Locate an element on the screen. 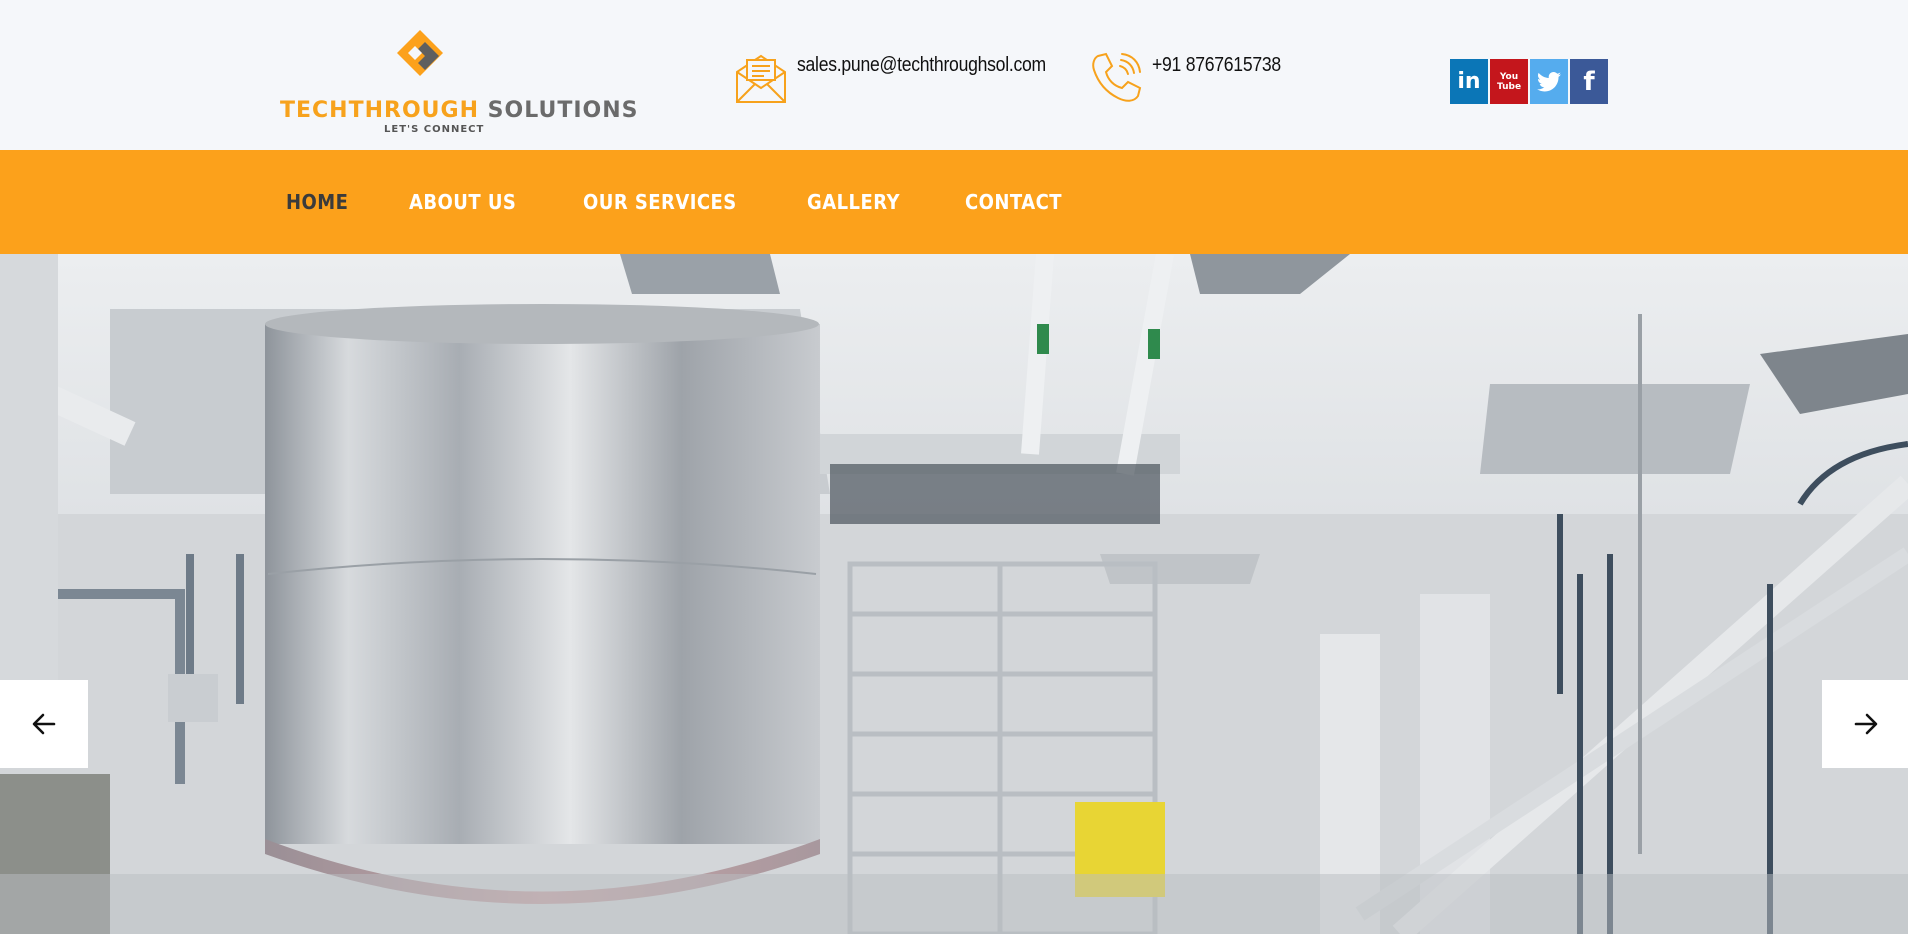  linkedin-icon: in is located at coordinates (1469, 81).